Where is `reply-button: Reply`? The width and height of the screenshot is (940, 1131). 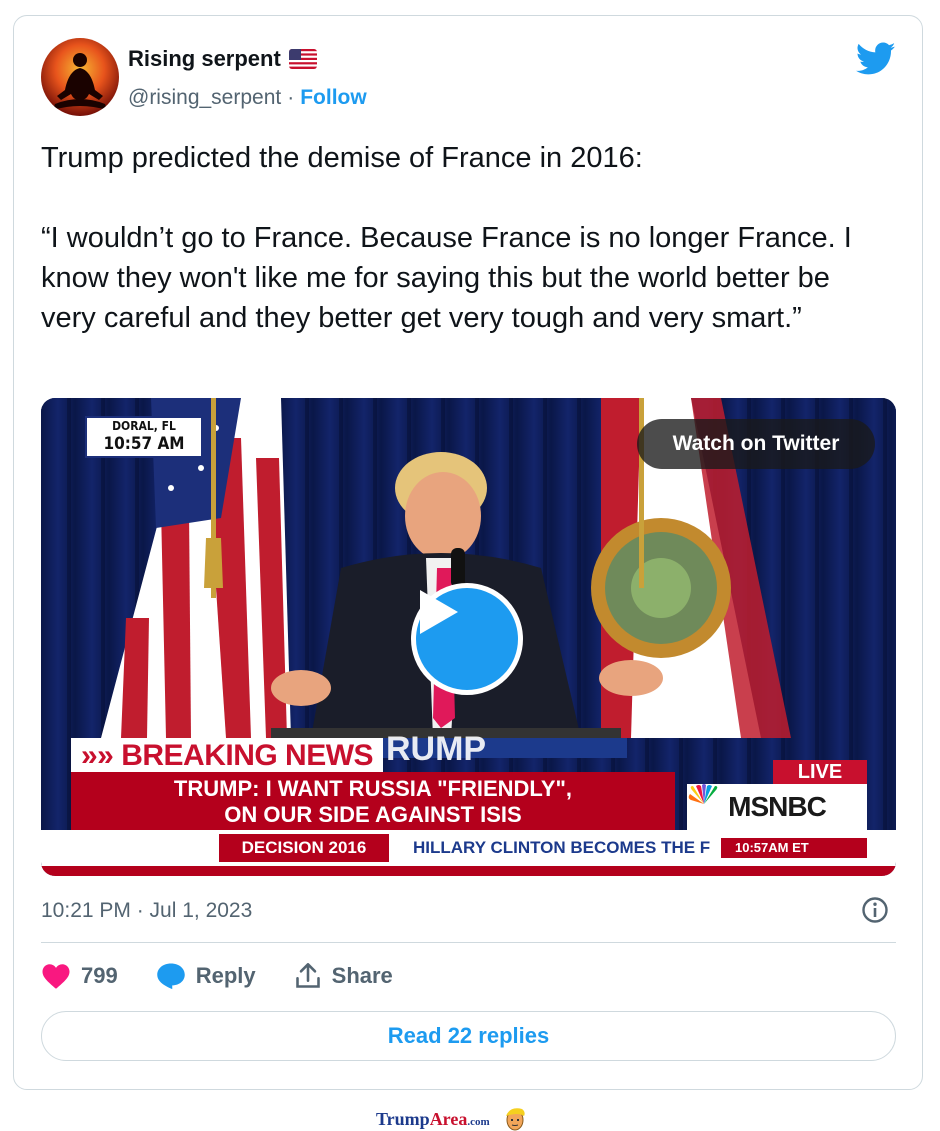
reply-button: Reply is located at coordinates (206, 976).